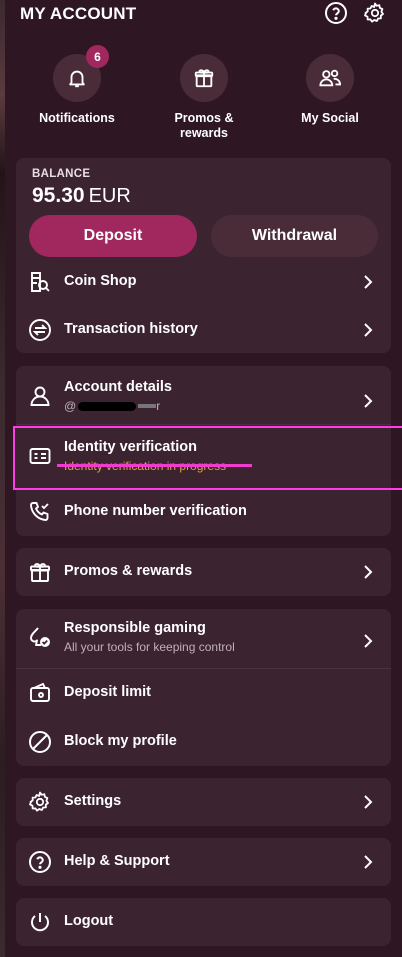  I want to click on notification-count-badge: 6, so click(97, 56).